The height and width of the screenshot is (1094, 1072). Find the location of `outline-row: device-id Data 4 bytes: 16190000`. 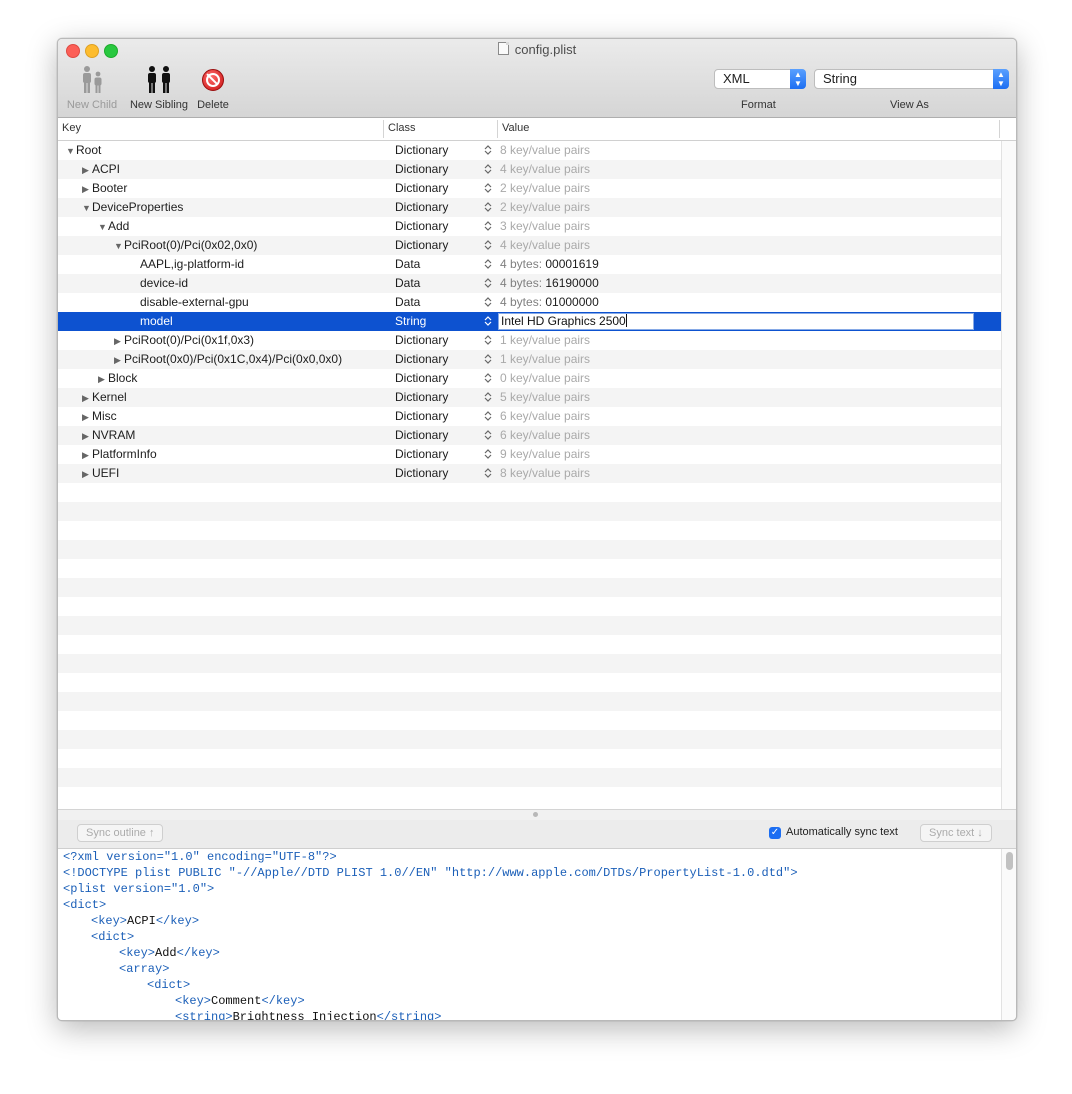

outline-row: device-id Data 4 bytes: 16190000 is located at coordinates (529, 283).